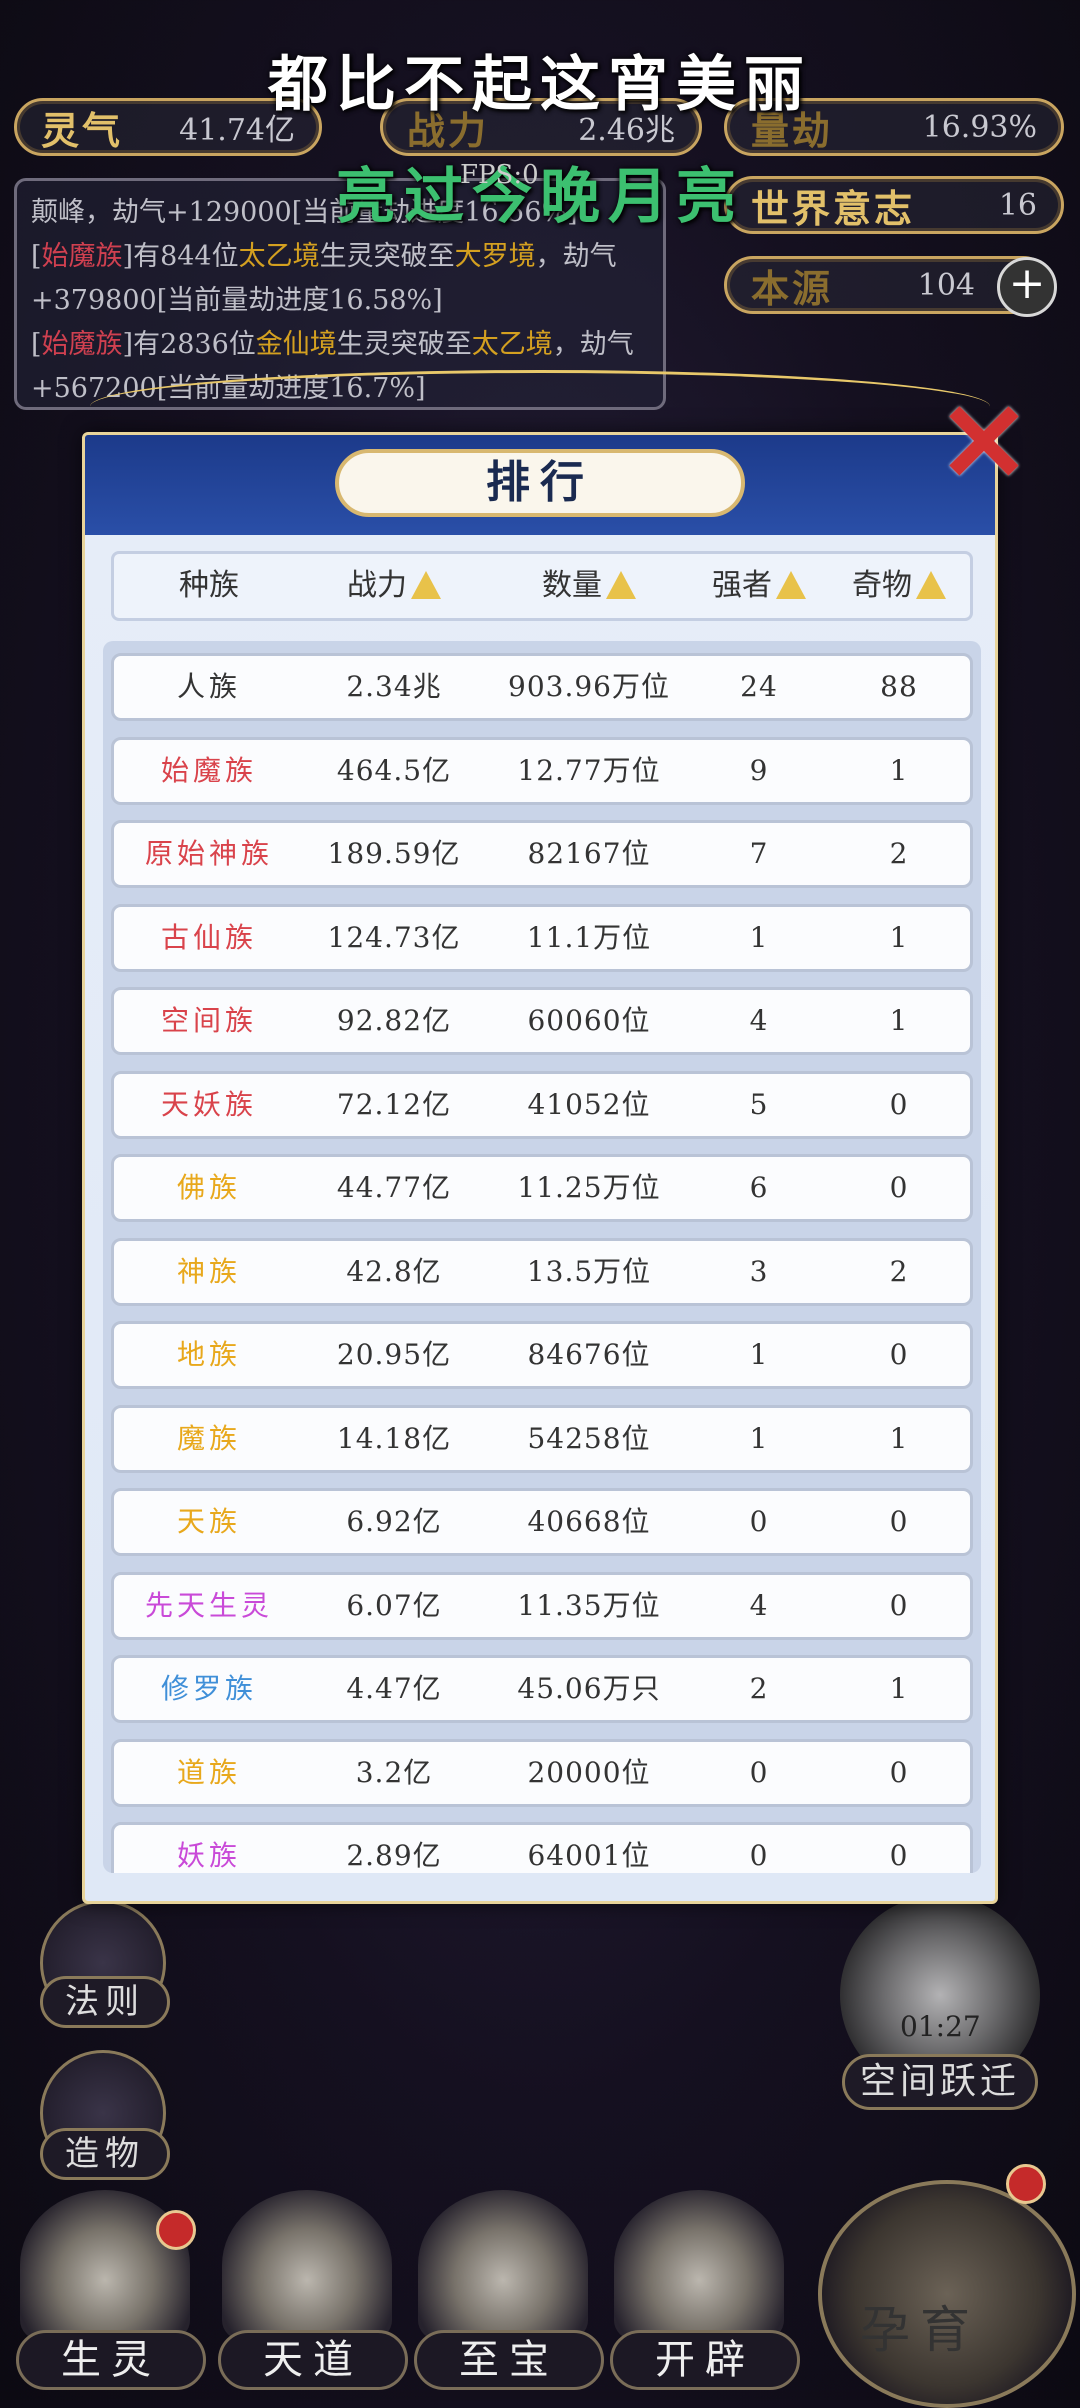 The height and width of the screenshot is (2408, 1080). What do you see at coordinates (105, 2154) in the screenshot?
I see `zaowu-button: 造物` at bounding box center [105, 2154].